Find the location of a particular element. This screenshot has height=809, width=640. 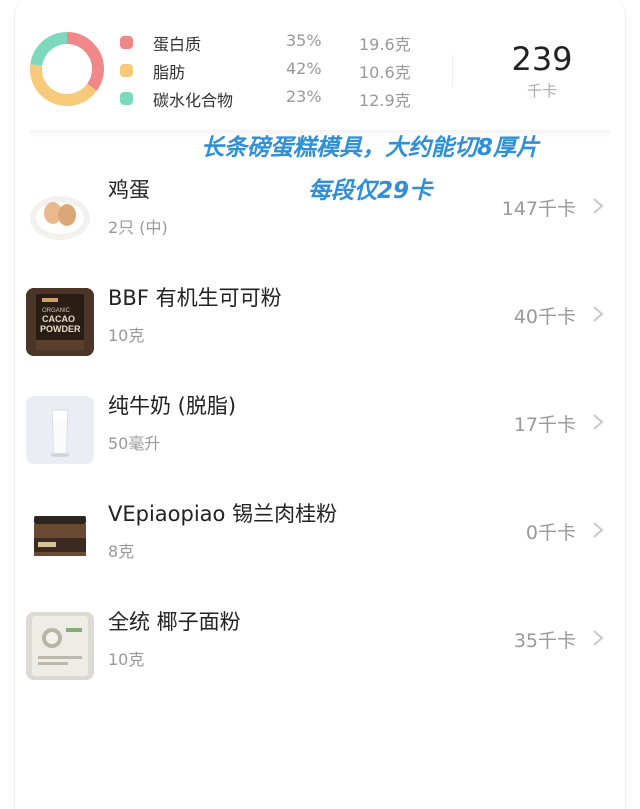

macro-name: 蛋白质 is located at coordinates (177, 44).